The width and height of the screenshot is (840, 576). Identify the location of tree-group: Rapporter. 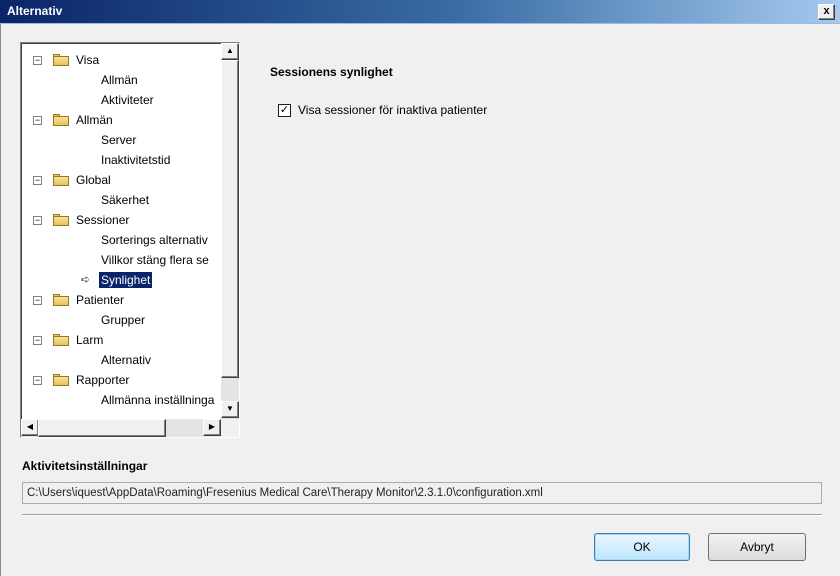
(102, 380).